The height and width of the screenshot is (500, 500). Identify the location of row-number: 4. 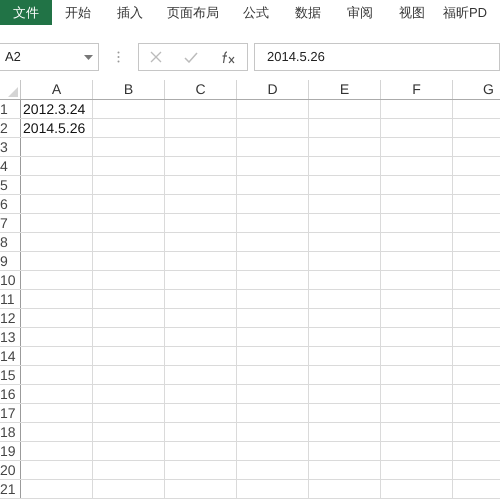
(4, 166).